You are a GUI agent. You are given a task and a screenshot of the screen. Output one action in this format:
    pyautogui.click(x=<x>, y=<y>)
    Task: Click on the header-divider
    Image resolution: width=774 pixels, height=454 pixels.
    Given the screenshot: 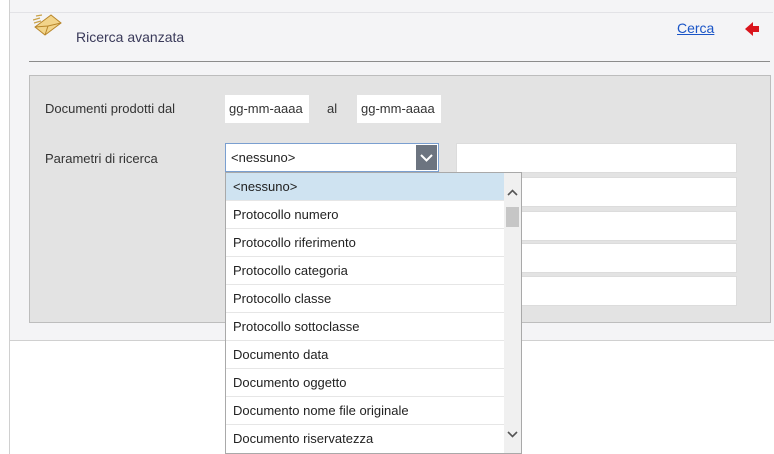 What is the action you would take?
    pyautogui.click(x=399, y=61)
    